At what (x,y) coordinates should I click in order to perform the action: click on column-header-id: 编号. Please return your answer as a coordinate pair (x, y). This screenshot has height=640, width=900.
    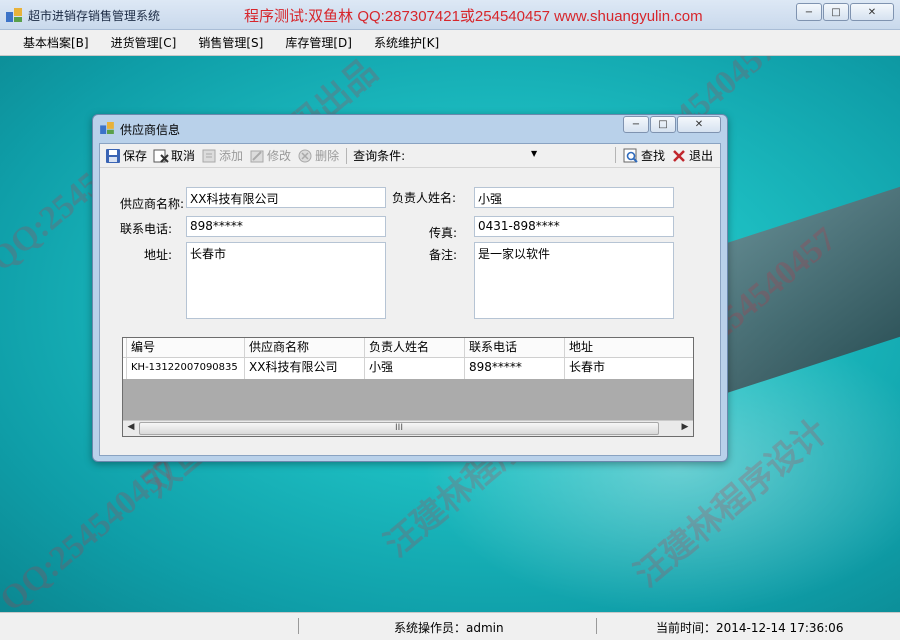
    Looking at the image, I should click on (186, 347).